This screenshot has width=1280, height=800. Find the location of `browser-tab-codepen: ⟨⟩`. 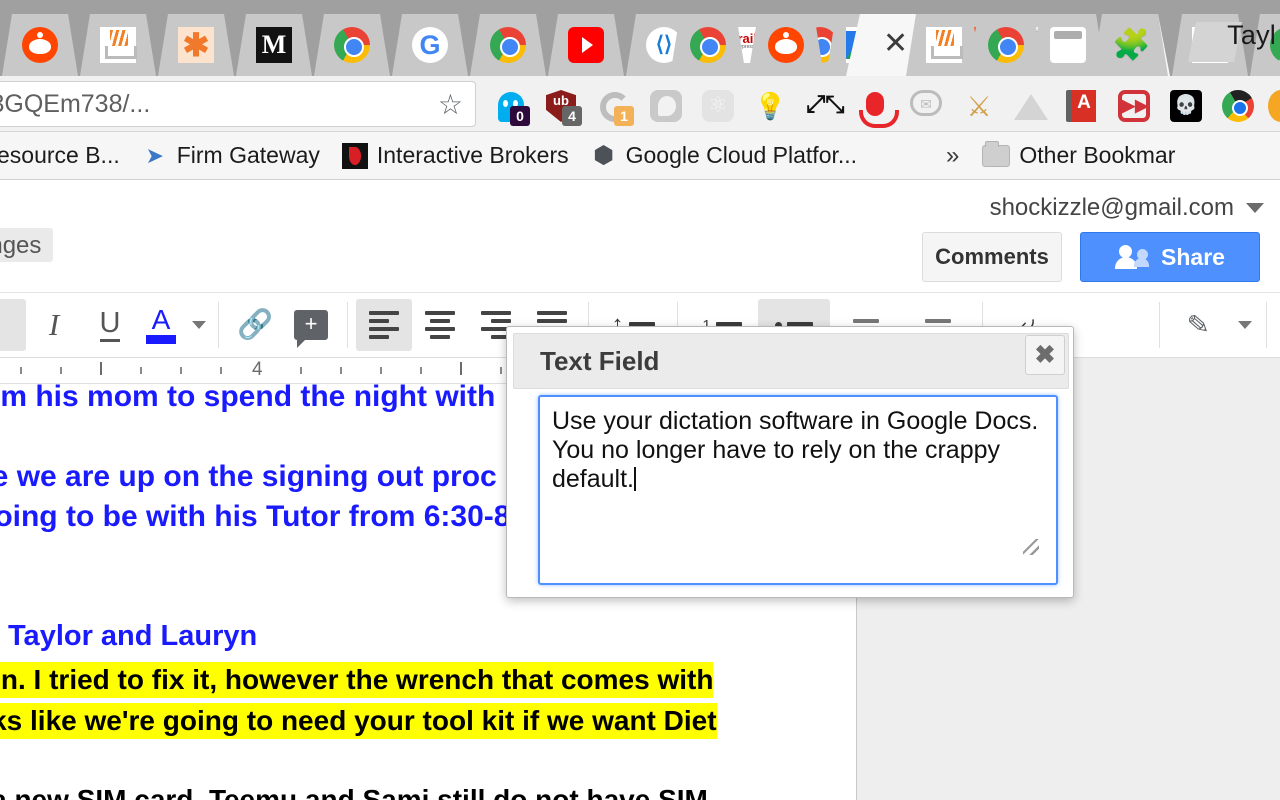

browser-tab-codepen: ⟨⟩ is located at coordinates (664, 45).